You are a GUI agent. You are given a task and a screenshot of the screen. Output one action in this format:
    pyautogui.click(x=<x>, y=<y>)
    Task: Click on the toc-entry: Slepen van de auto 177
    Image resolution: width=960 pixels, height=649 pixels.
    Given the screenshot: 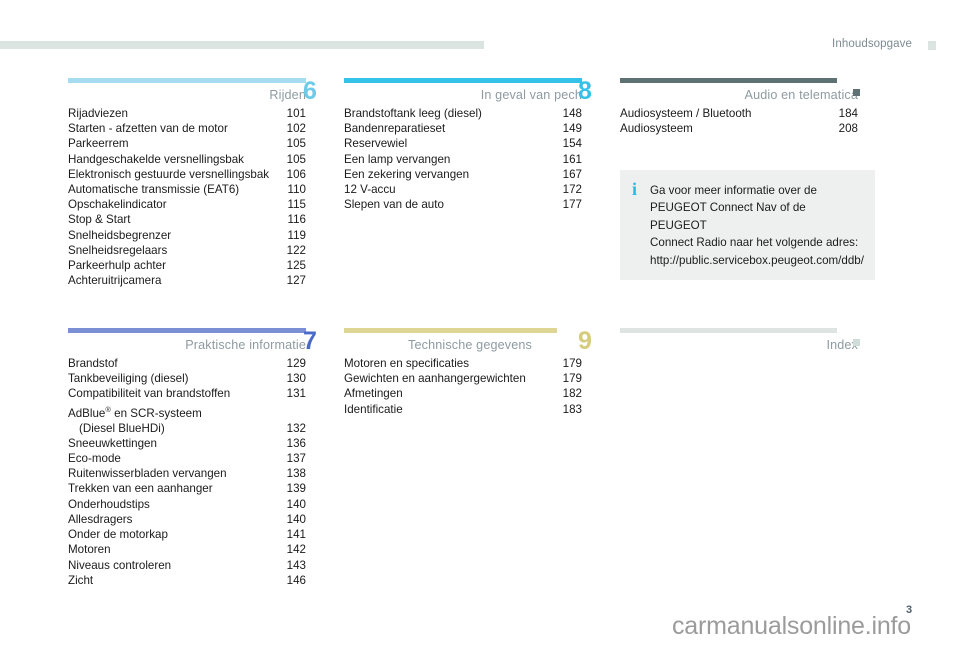 What is the action you would take?
    pyautogui.click(x=463, y=204)
    